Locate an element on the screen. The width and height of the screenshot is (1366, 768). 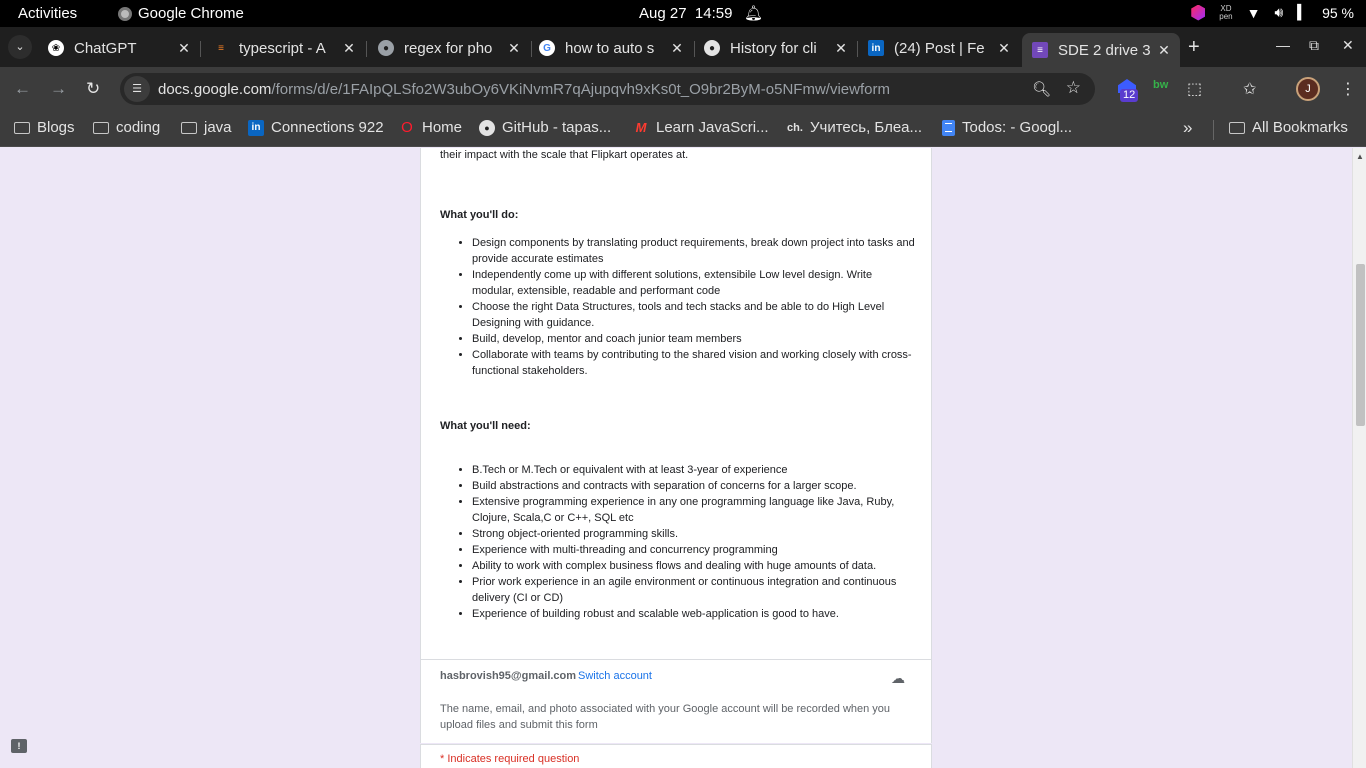
volume-icon: 🔊︎ is located at coordinates (1279, 12).